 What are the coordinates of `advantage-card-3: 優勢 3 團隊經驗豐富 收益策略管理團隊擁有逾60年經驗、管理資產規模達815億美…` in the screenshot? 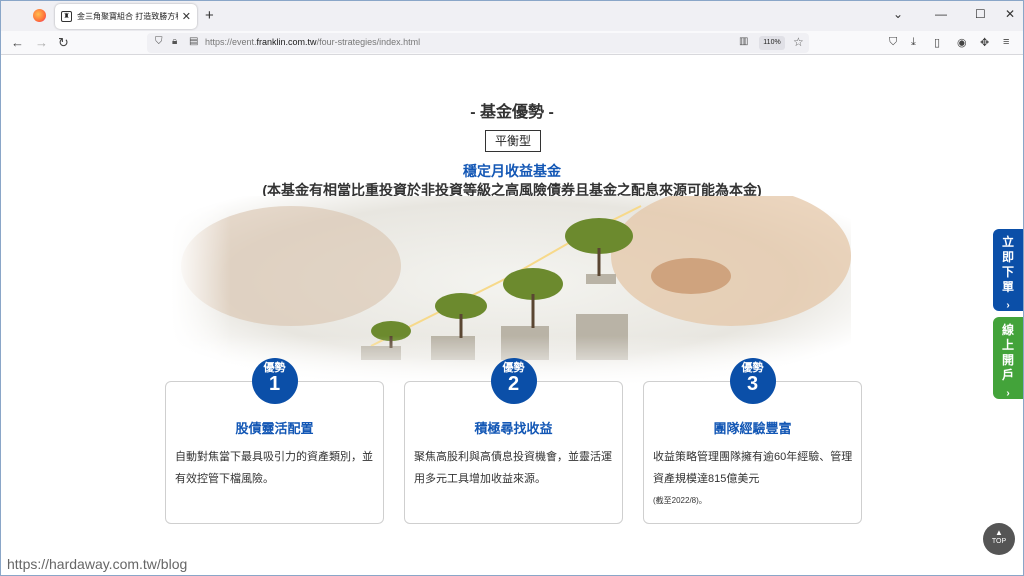 It's located at (752, 441).